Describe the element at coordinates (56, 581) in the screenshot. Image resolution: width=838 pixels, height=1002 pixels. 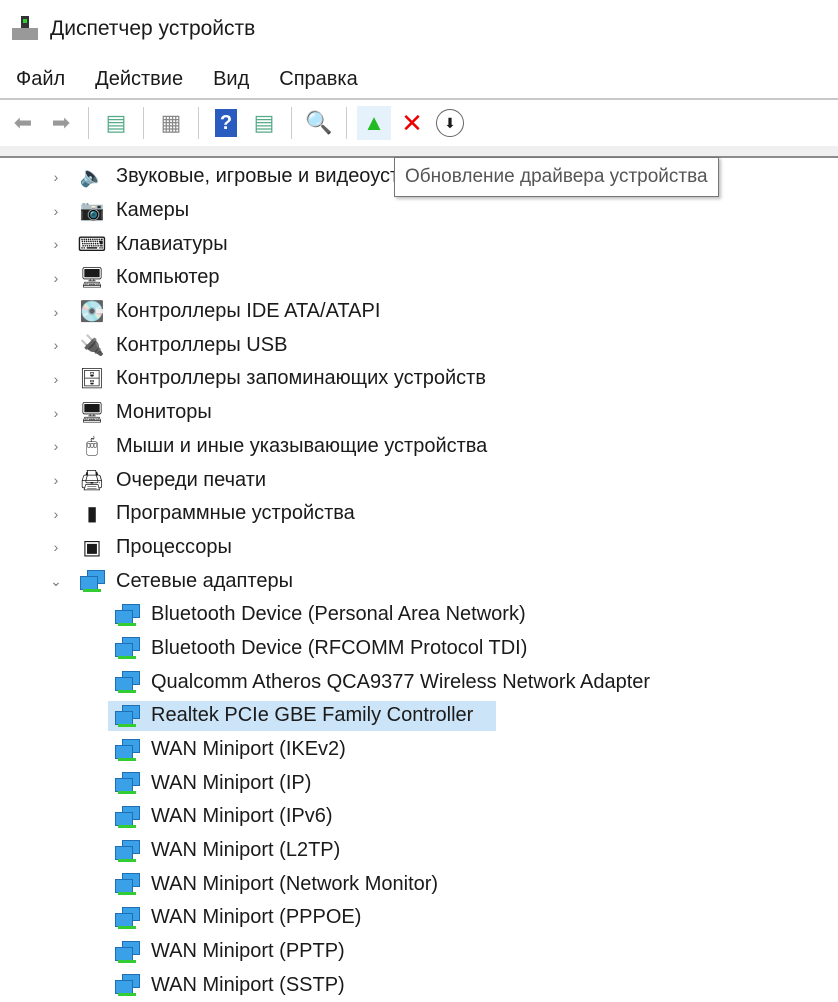
I see `chevron-down-icon: ⌄` at that location.